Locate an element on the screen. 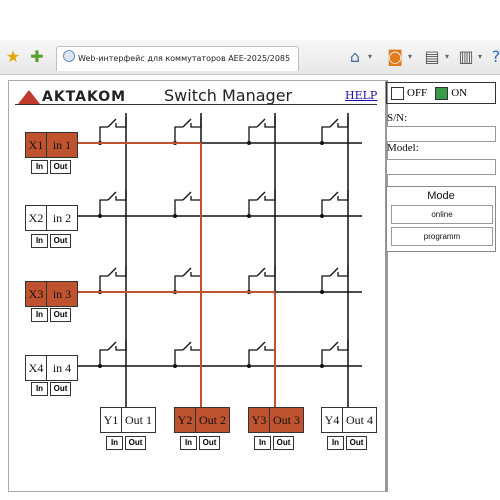 The image size is (500, 500). io-buttons-y4: In Out is located at coordinates (347, 443).